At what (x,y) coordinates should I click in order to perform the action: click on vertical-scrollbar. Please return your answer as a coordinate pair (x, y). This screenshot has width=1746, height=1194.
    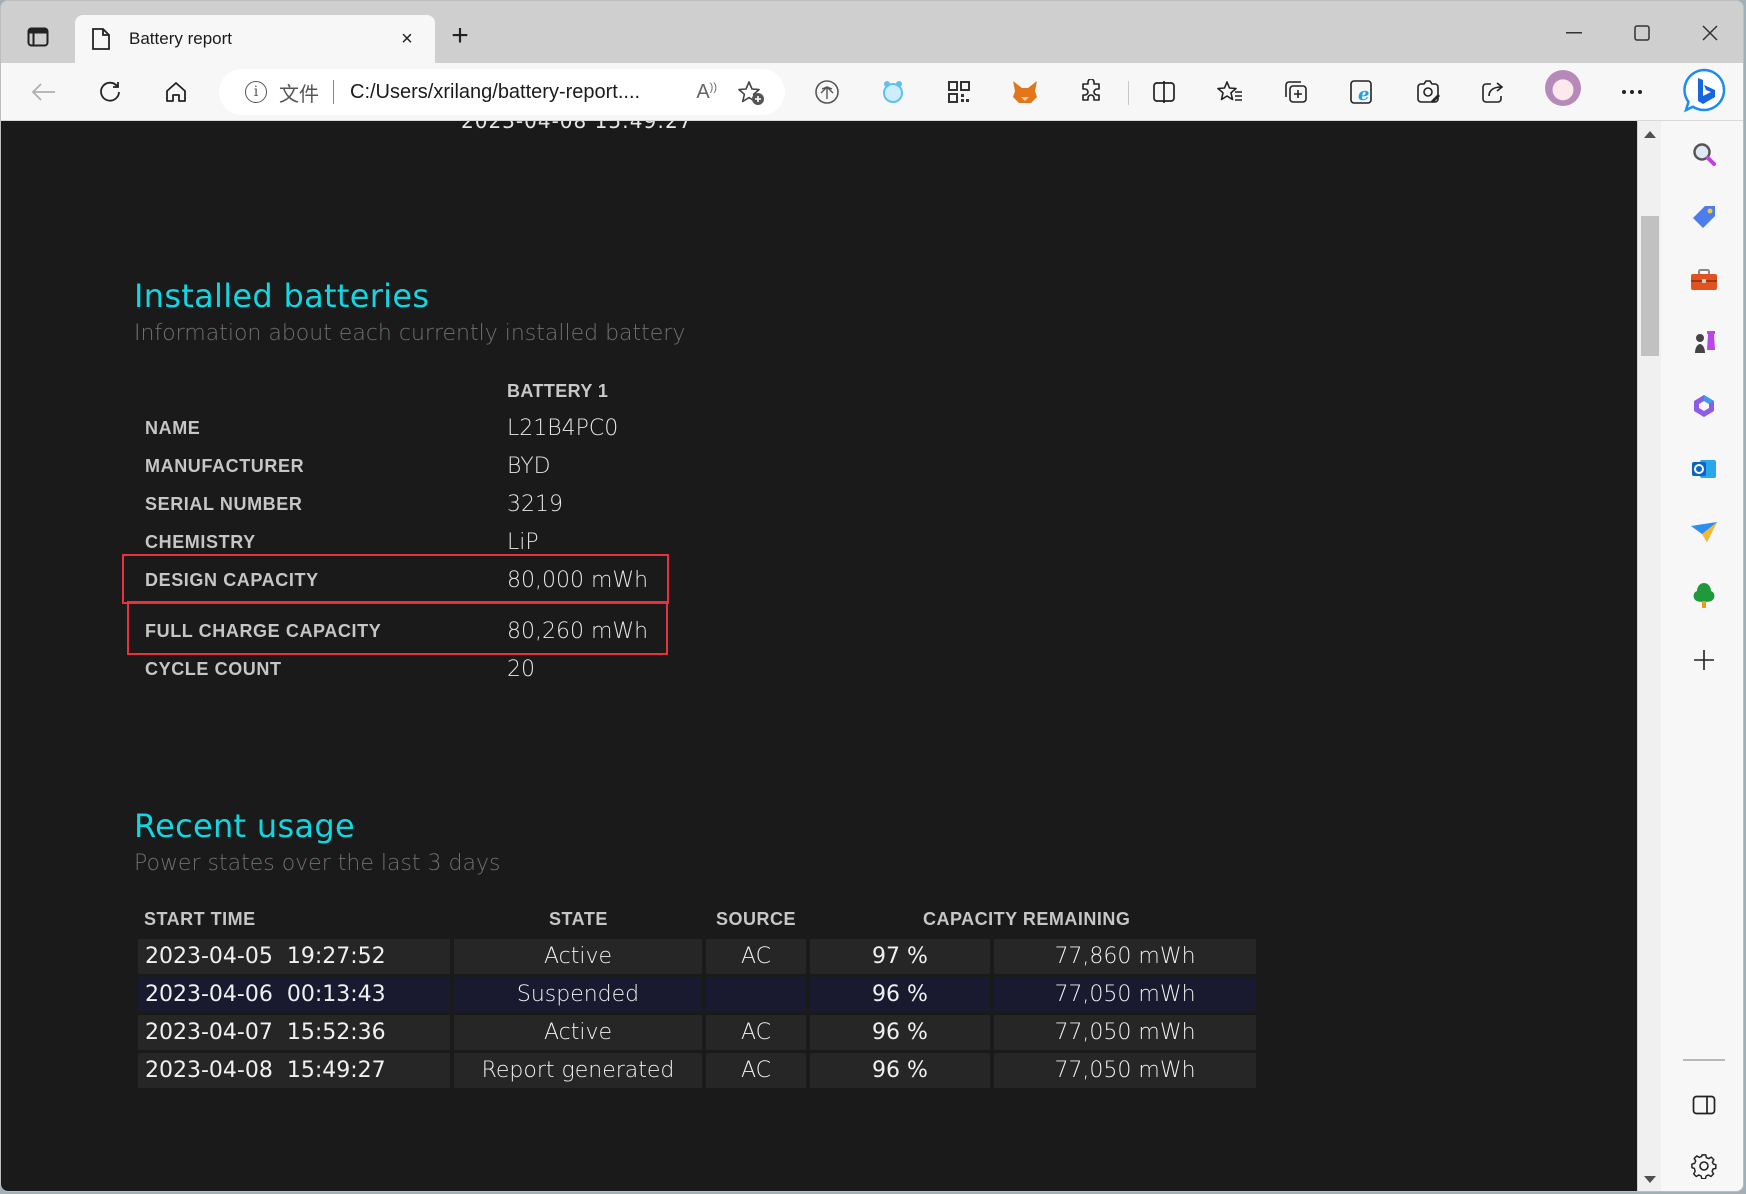
    Looking at the image, I should click on (1649, 656).